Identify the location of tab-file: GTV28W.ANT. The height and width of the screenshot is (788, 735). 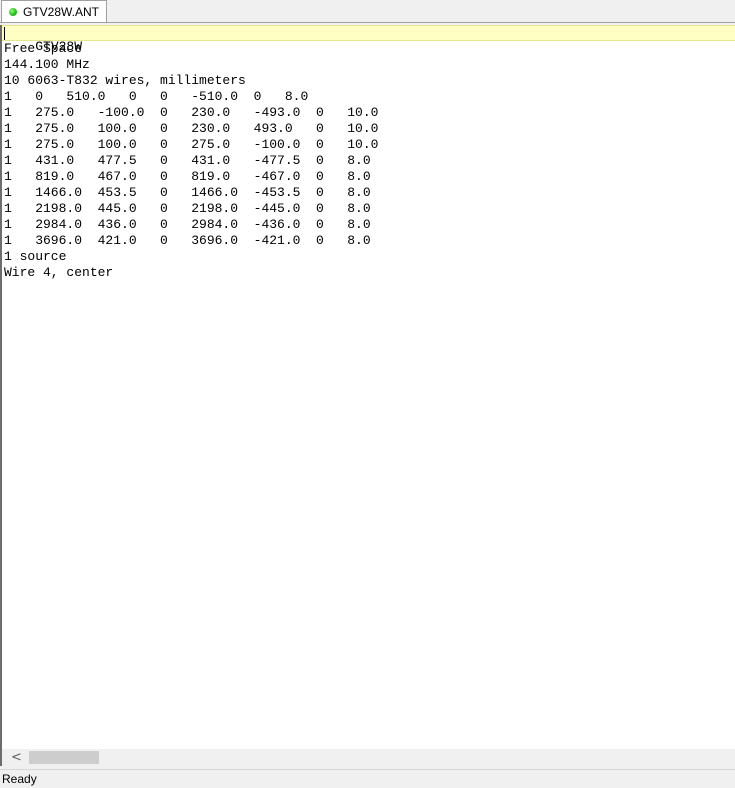
(54, 11).